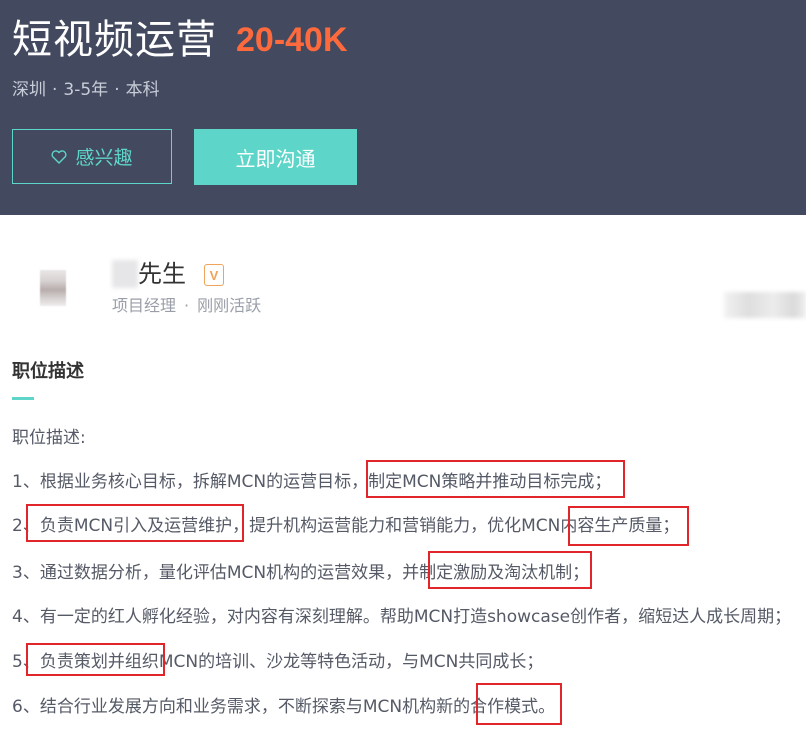 The width and height of the screenshot is (806, 729). I want to click on job-education: 本科, so click(142, 90).